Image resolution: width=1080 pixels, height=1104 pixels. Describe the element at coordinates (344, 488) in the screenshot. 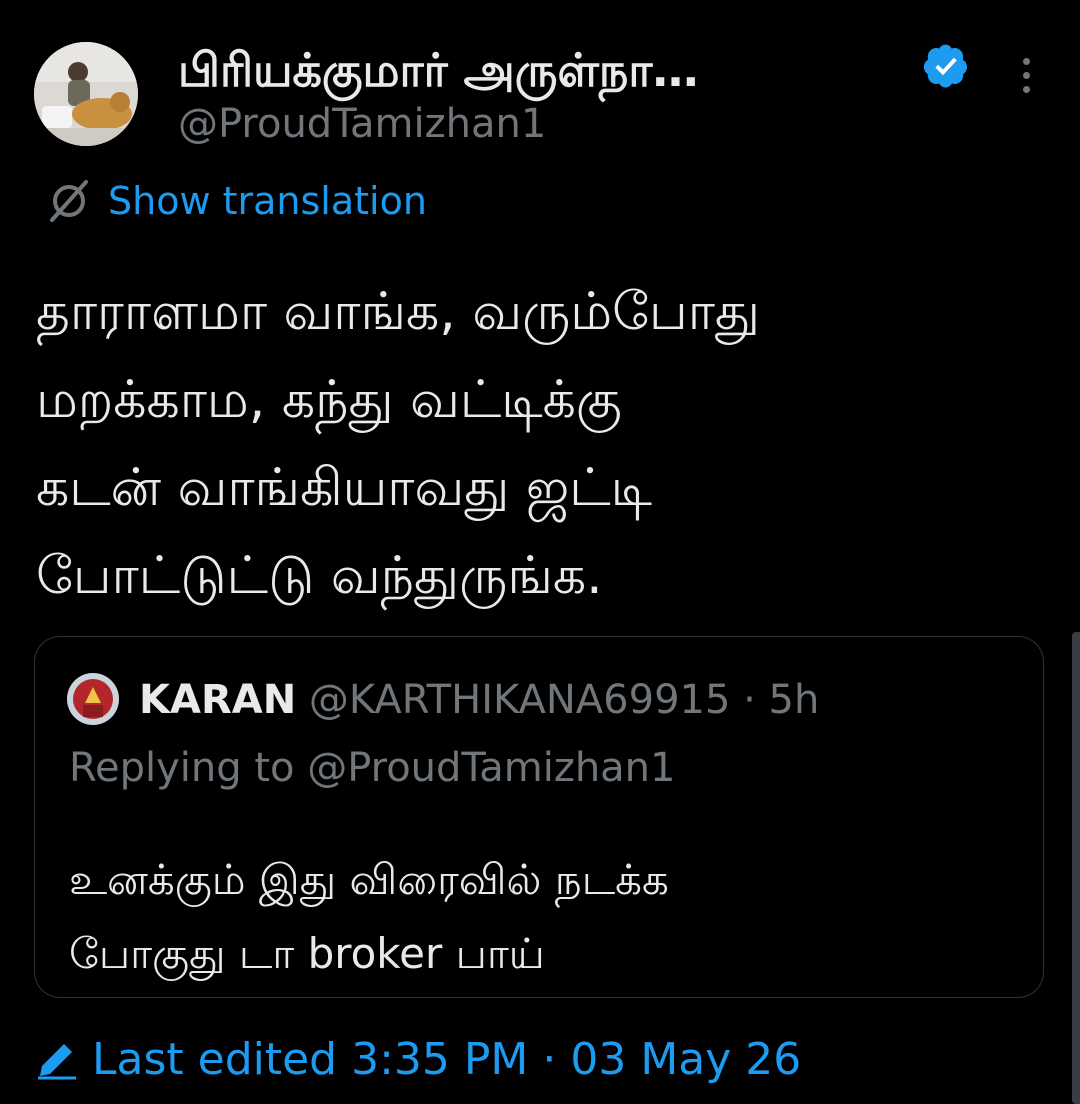

I see `tweet-line: கடன் வாங்கியாவது ஜட்டி` at that location.